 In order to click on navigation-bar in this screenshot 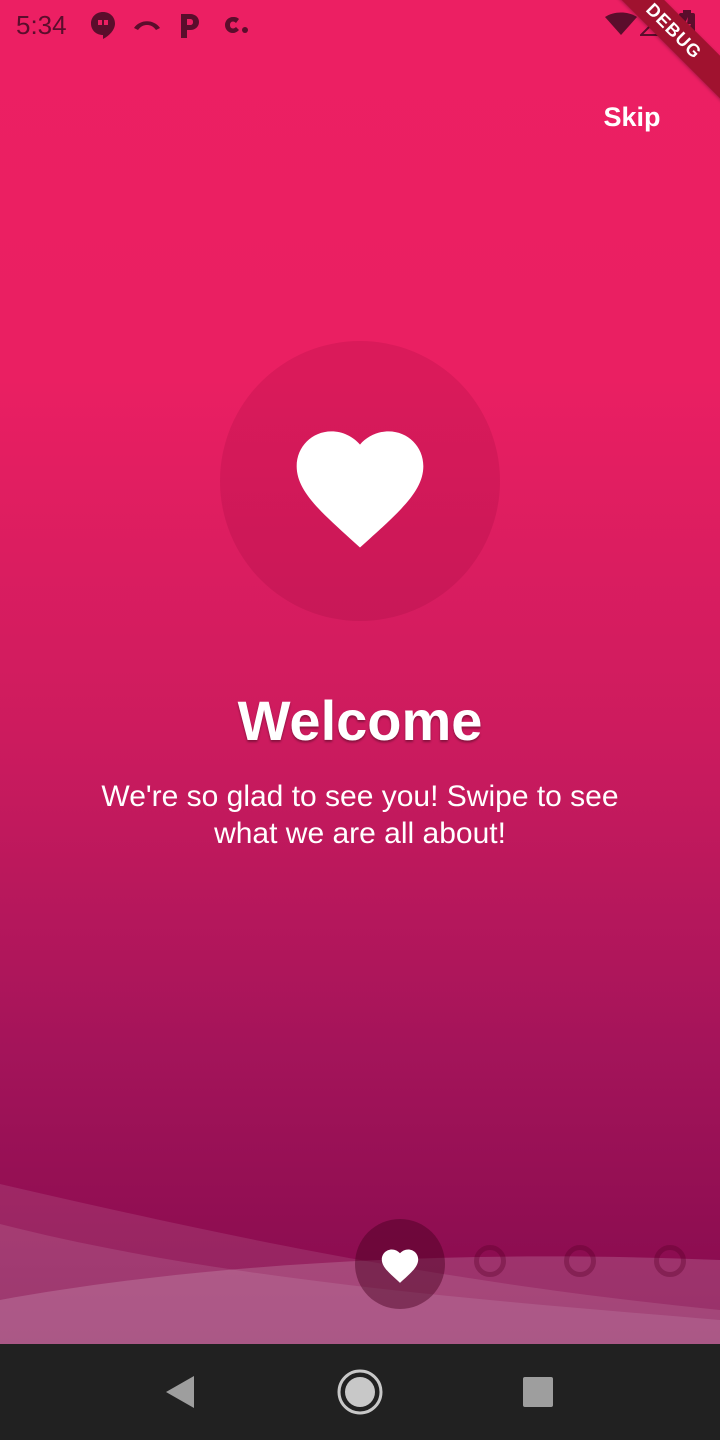, I will do `click(360, 1392)`.